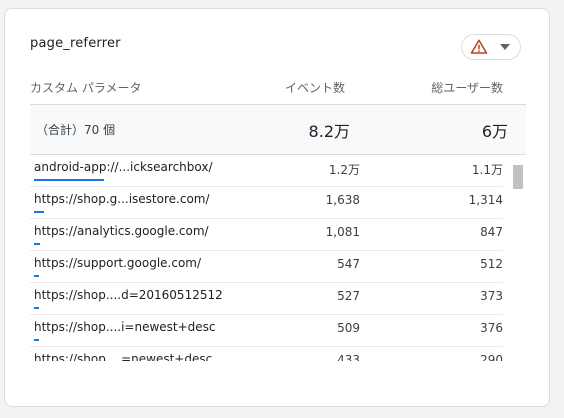 This screenshot has height=418, width=564. What do you see at coordinates (348, 328) in the screenshot?
I see `row-event-count: 509` at bounding box center [348, 328].